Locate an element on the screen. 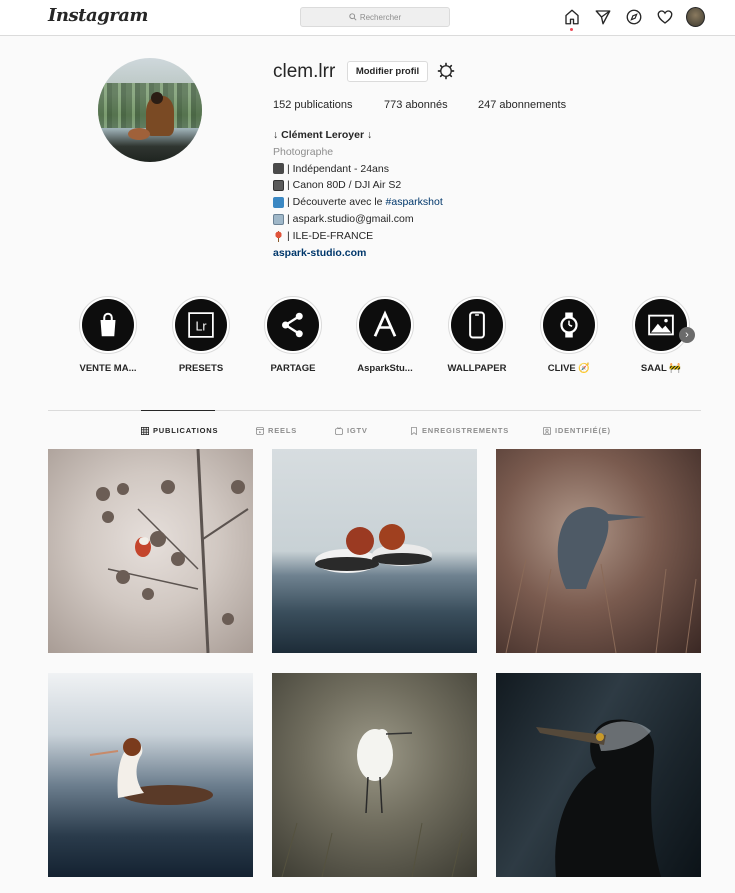  share-icon is located at coordinates (292, 325).